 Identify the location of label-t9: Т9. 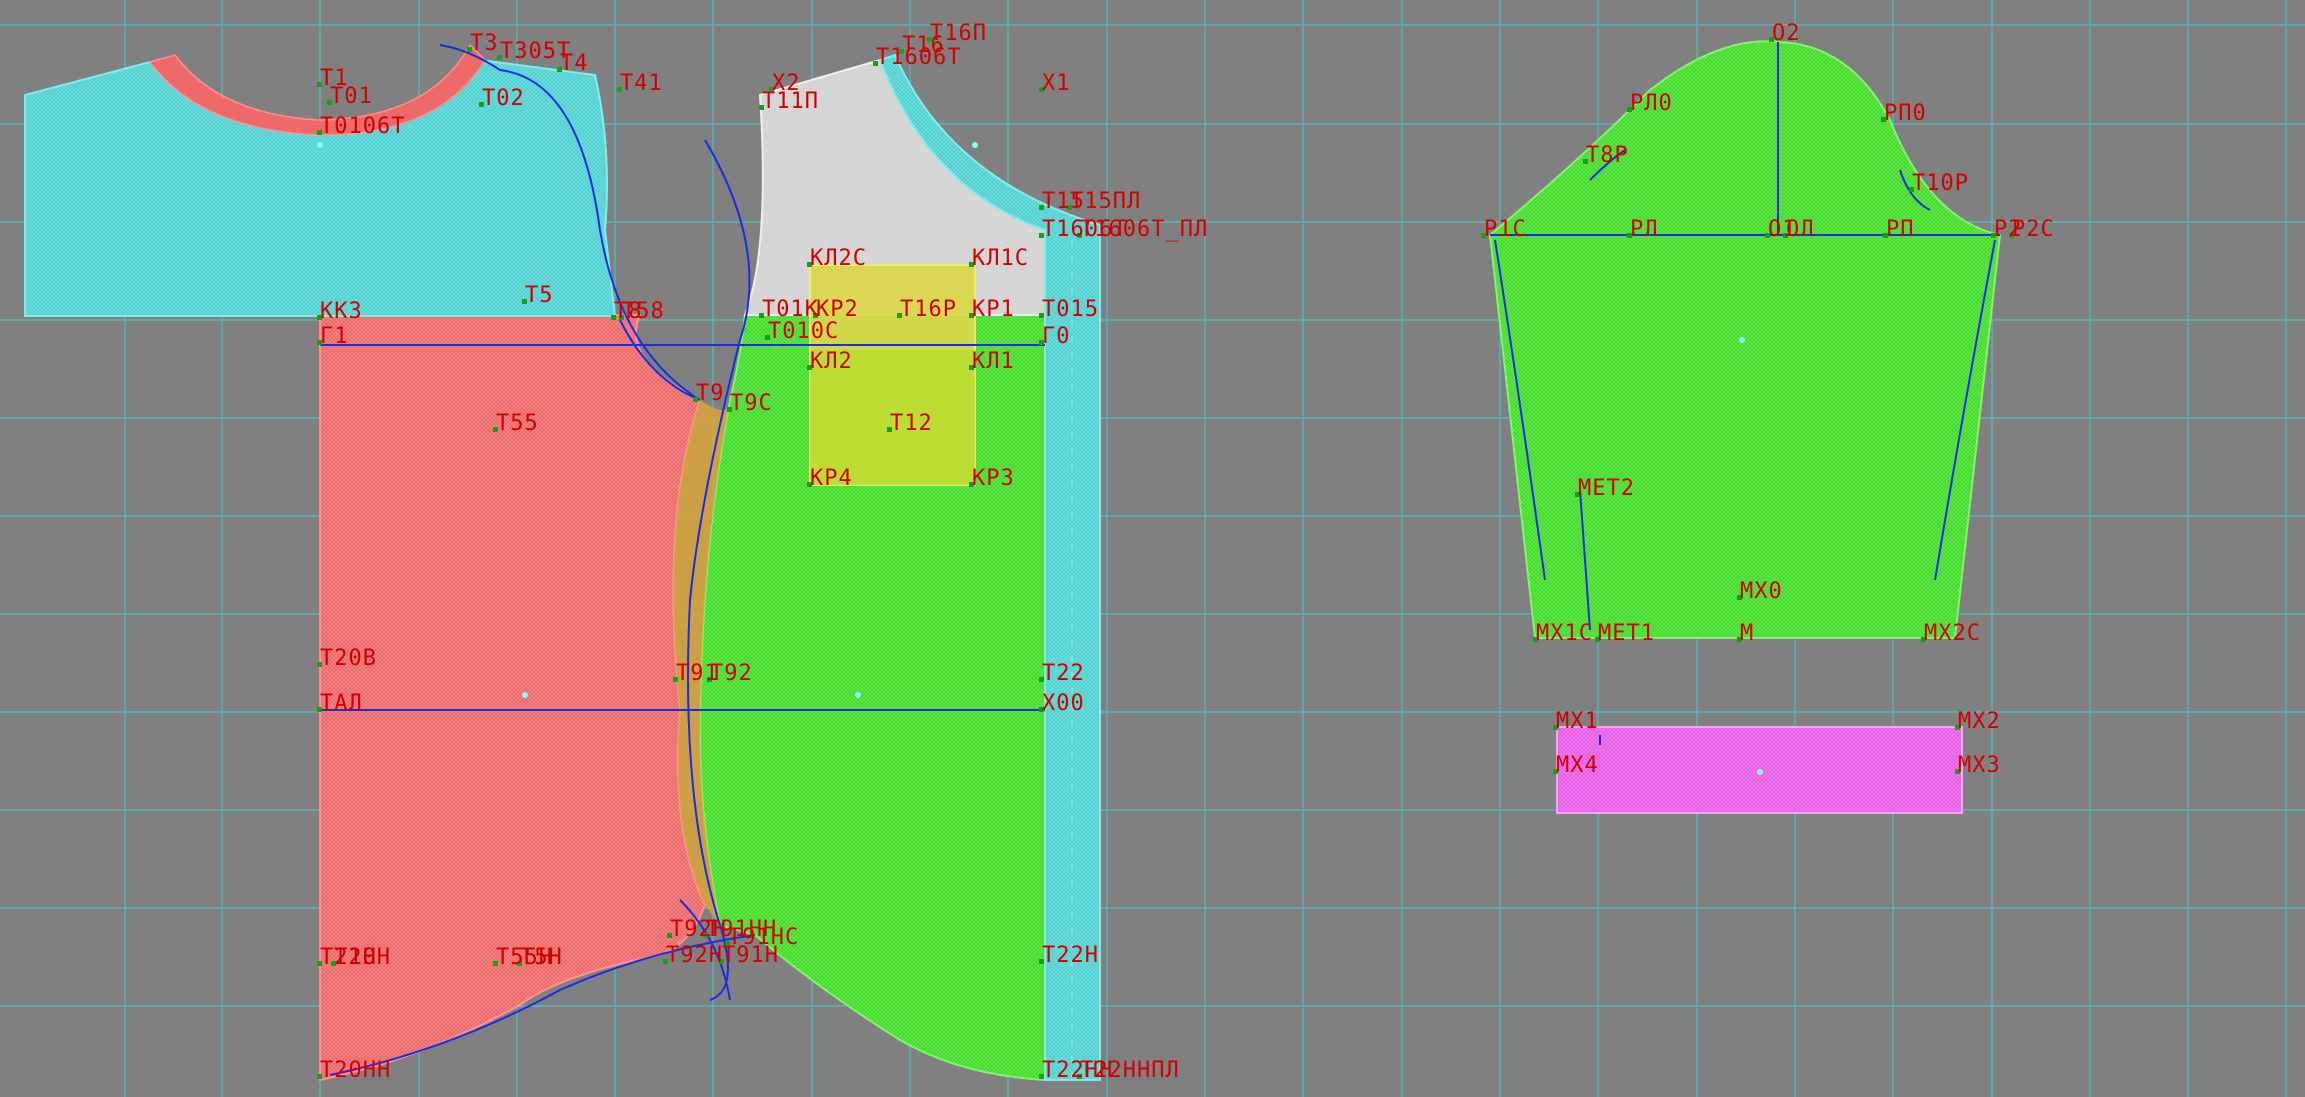
(710, 393).